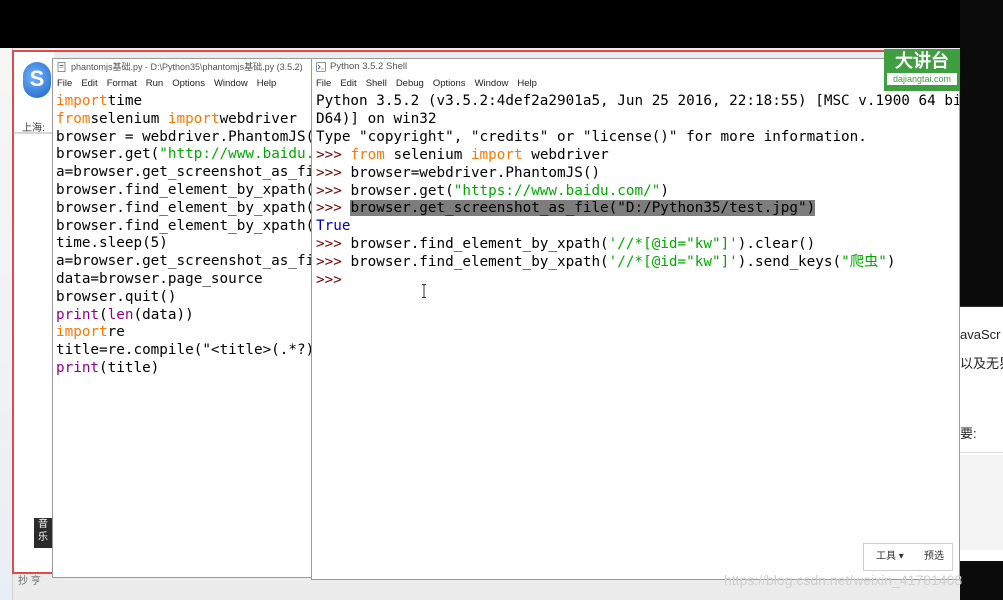  What do you see at coordinates (637, 156) in the screenshot?
I see `shell-code-line: >>> from selenium import webdriver` at bounding box center [637, 156].